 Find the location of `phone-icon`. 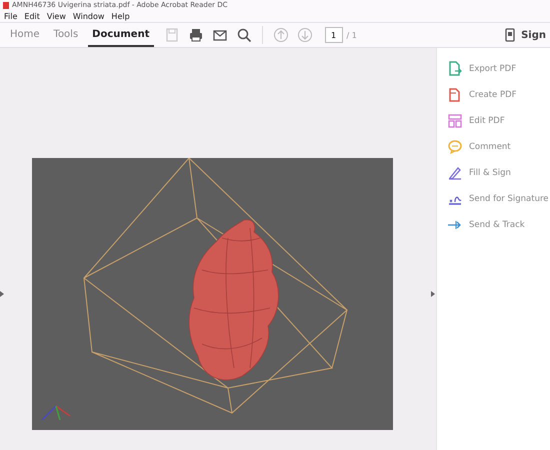

phone-icon is located at coordinates (510, 35).